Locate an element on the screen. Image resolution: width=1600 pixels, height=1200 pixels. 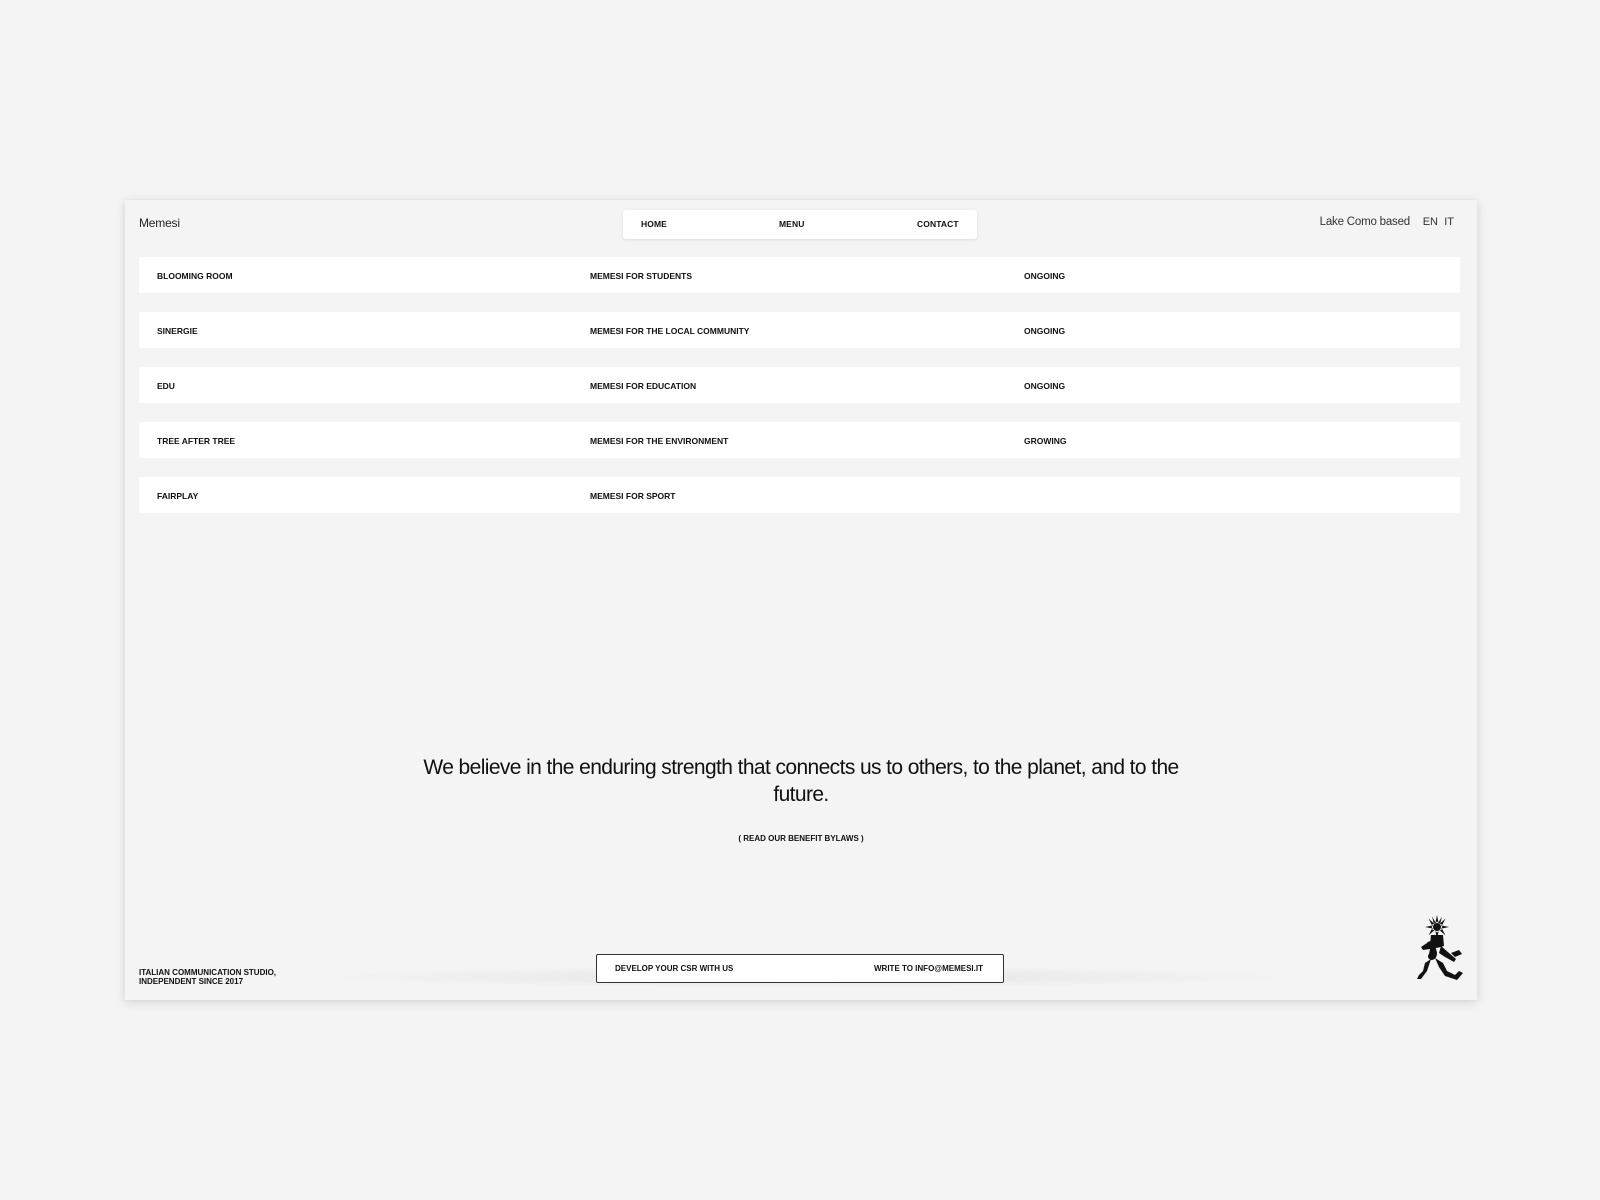
project-category: MEMESI FOR EDUCATION is located at coordinates (643, 386).